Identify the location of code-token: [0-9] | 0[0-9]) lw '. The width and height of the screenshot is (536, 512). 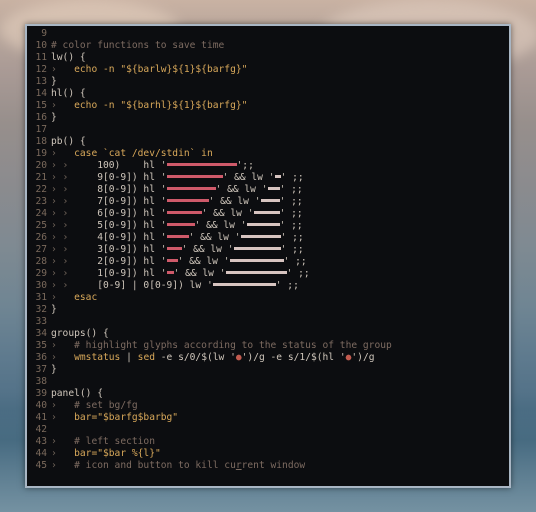
(146, 285).